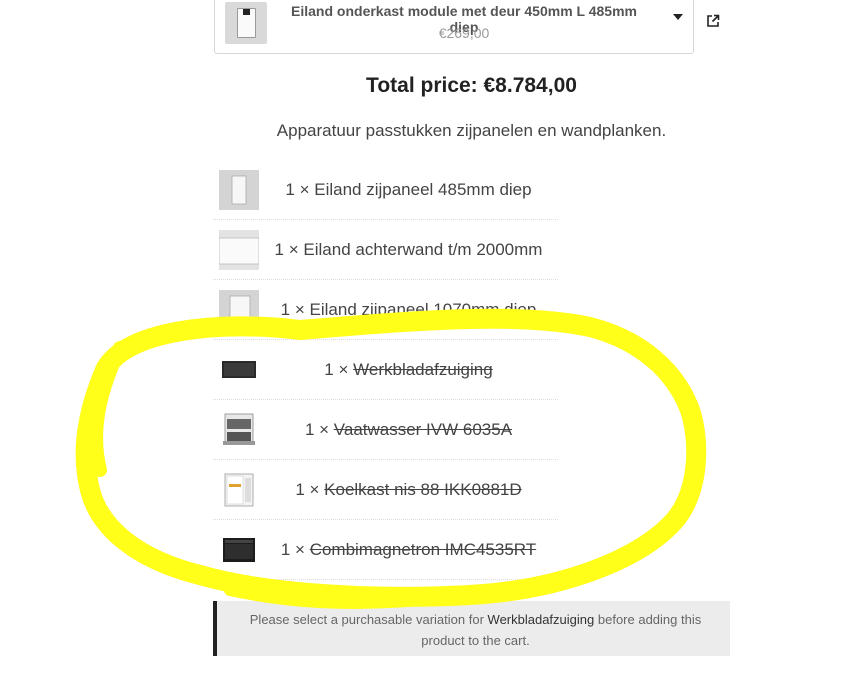  I want to click on list-item: 1 × Werkbladafzuiging, so click(385, 370).